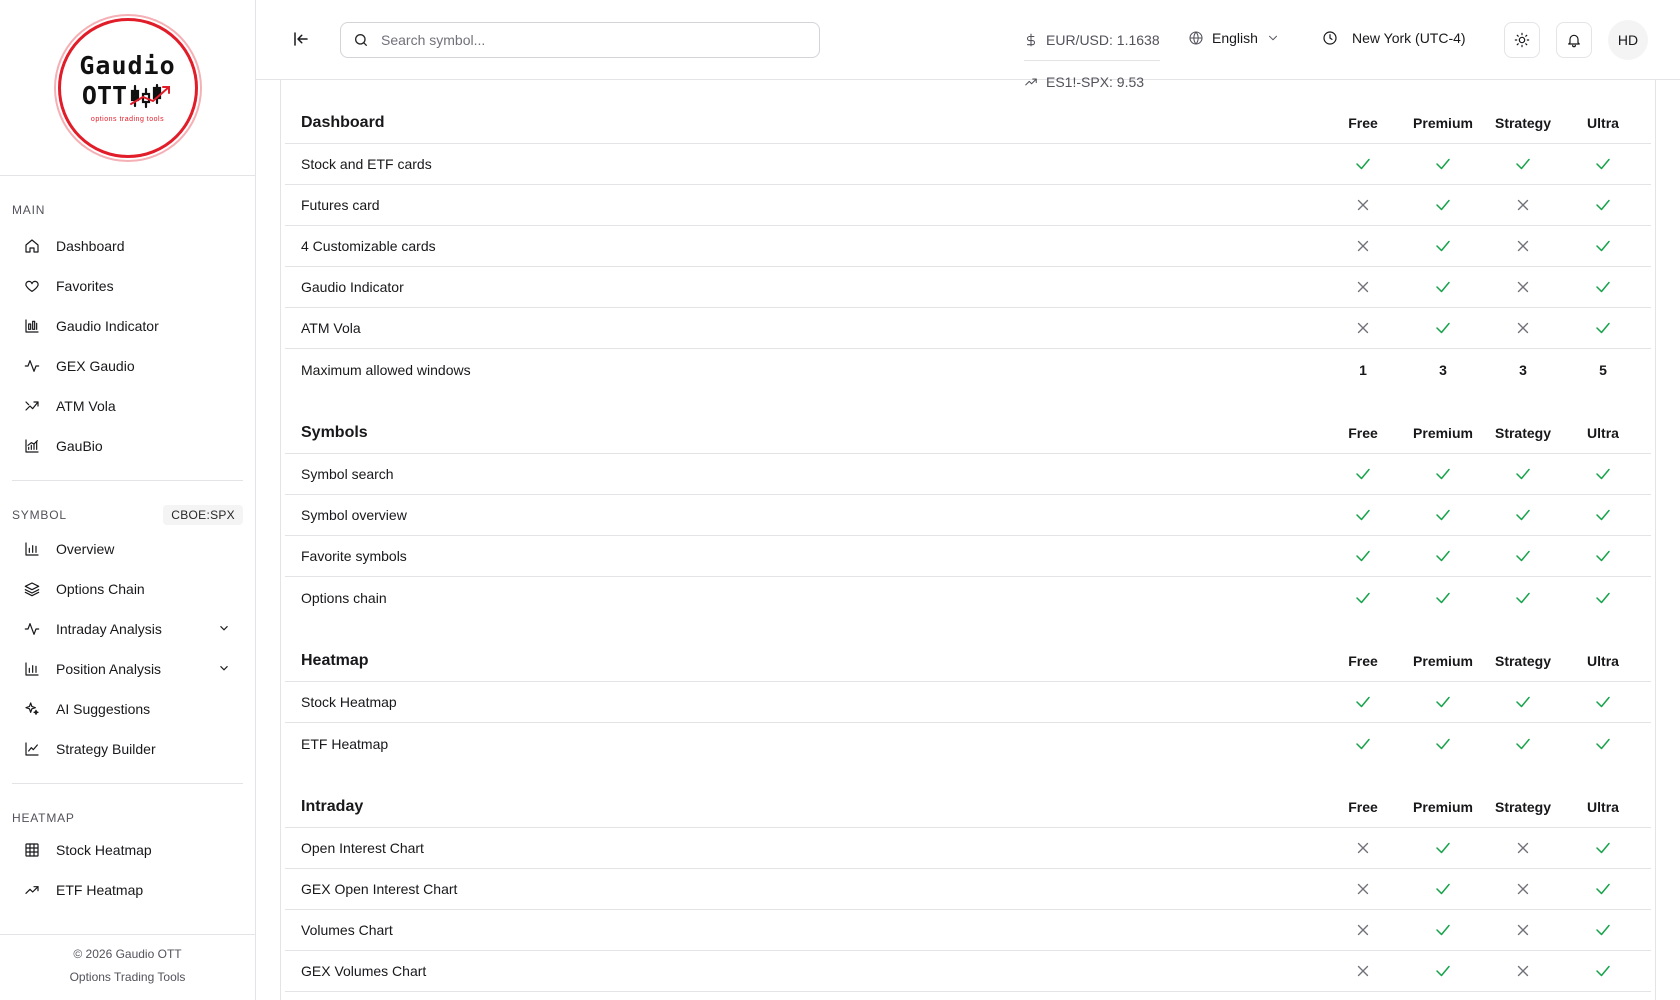 This screenshot has width=1680, height=1000. I want to click on section-title: Symbols, so click(334, 432).